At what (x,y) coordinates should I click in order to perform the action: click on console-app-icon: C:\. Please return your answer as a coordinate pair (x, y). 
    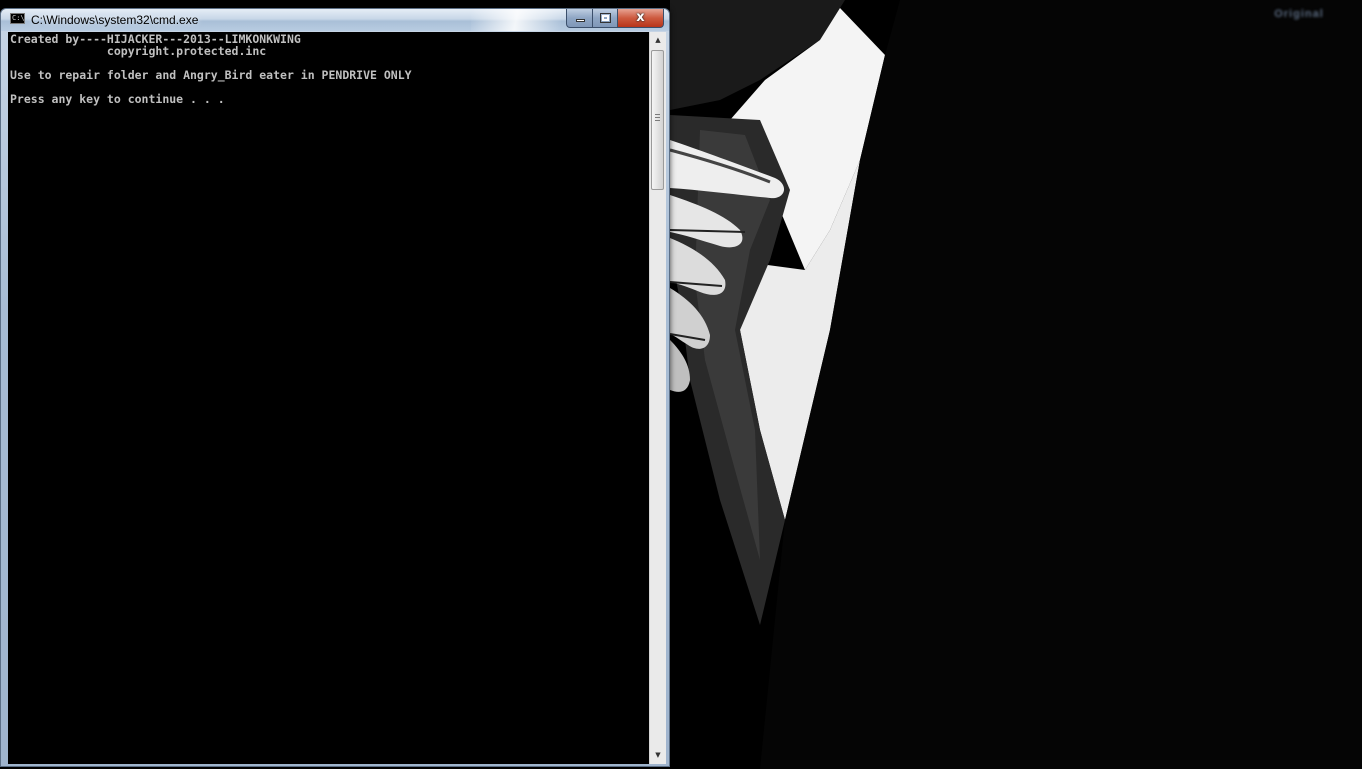
    Looking at the image, I should click on (17, 18).